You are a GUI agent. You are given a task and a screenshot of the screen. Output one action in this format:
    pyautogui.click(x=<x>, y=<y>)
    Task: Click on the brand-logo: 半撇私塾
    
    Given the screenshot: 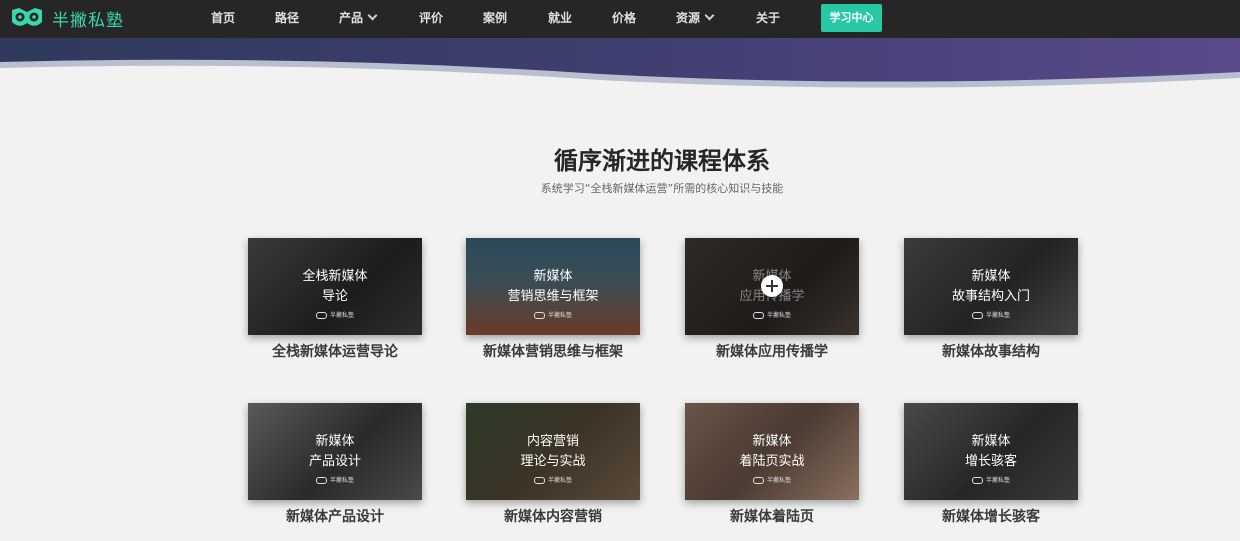 What is the action you would take?
    pyautogui.click(x=67, y=18)
    